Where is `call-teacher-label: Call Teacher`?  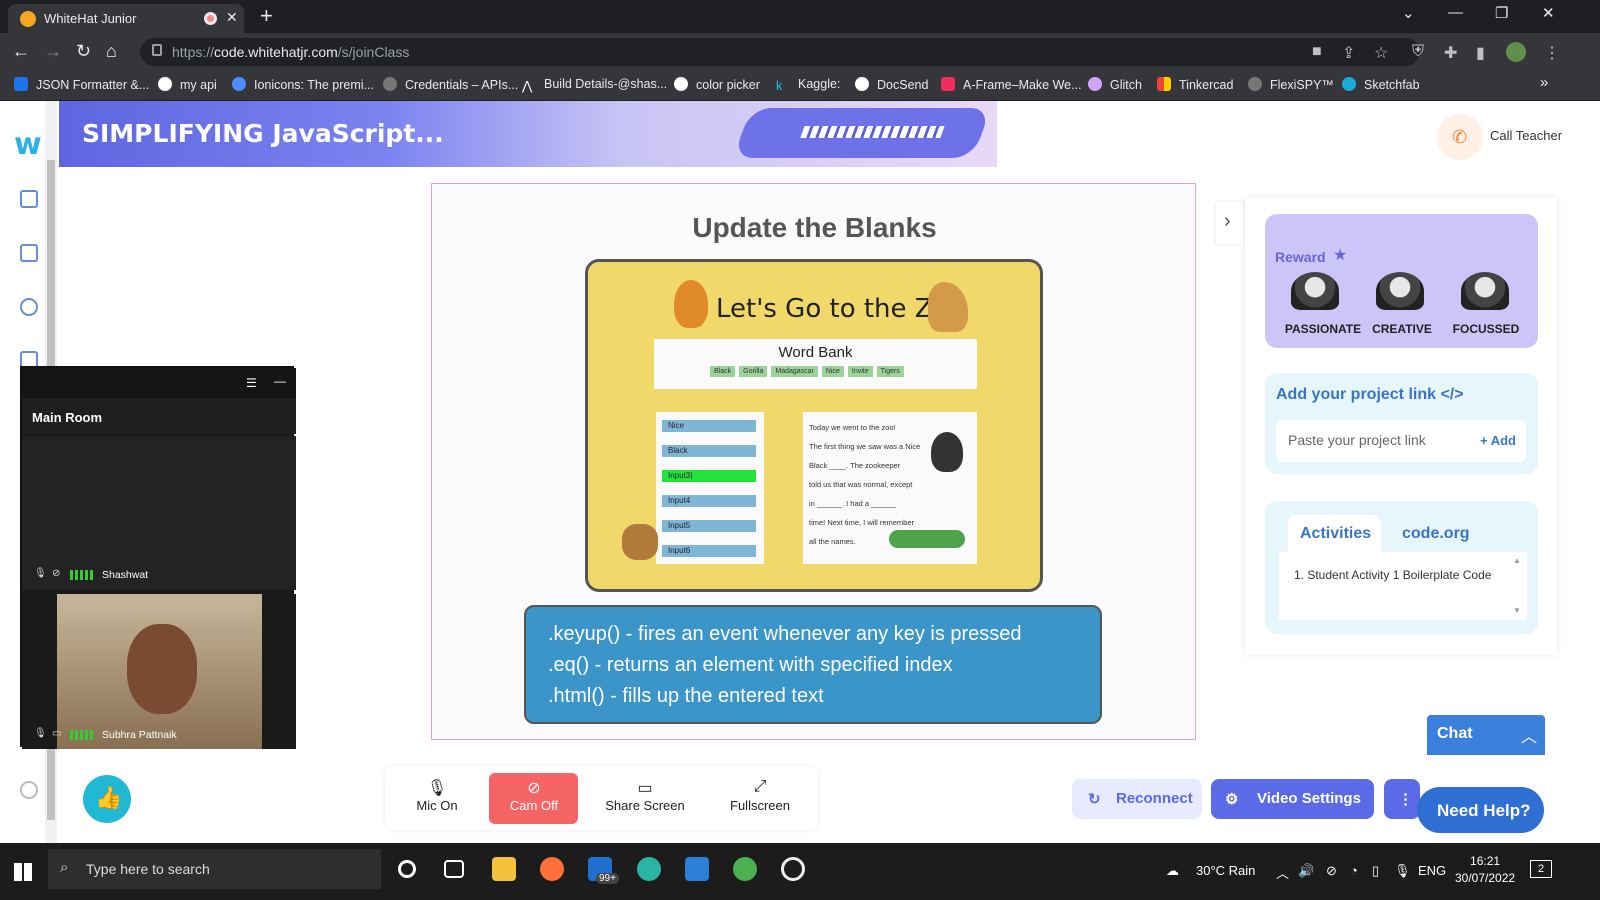 call-teacher-label: Call Teacher is located at coordinates (1526, 135).